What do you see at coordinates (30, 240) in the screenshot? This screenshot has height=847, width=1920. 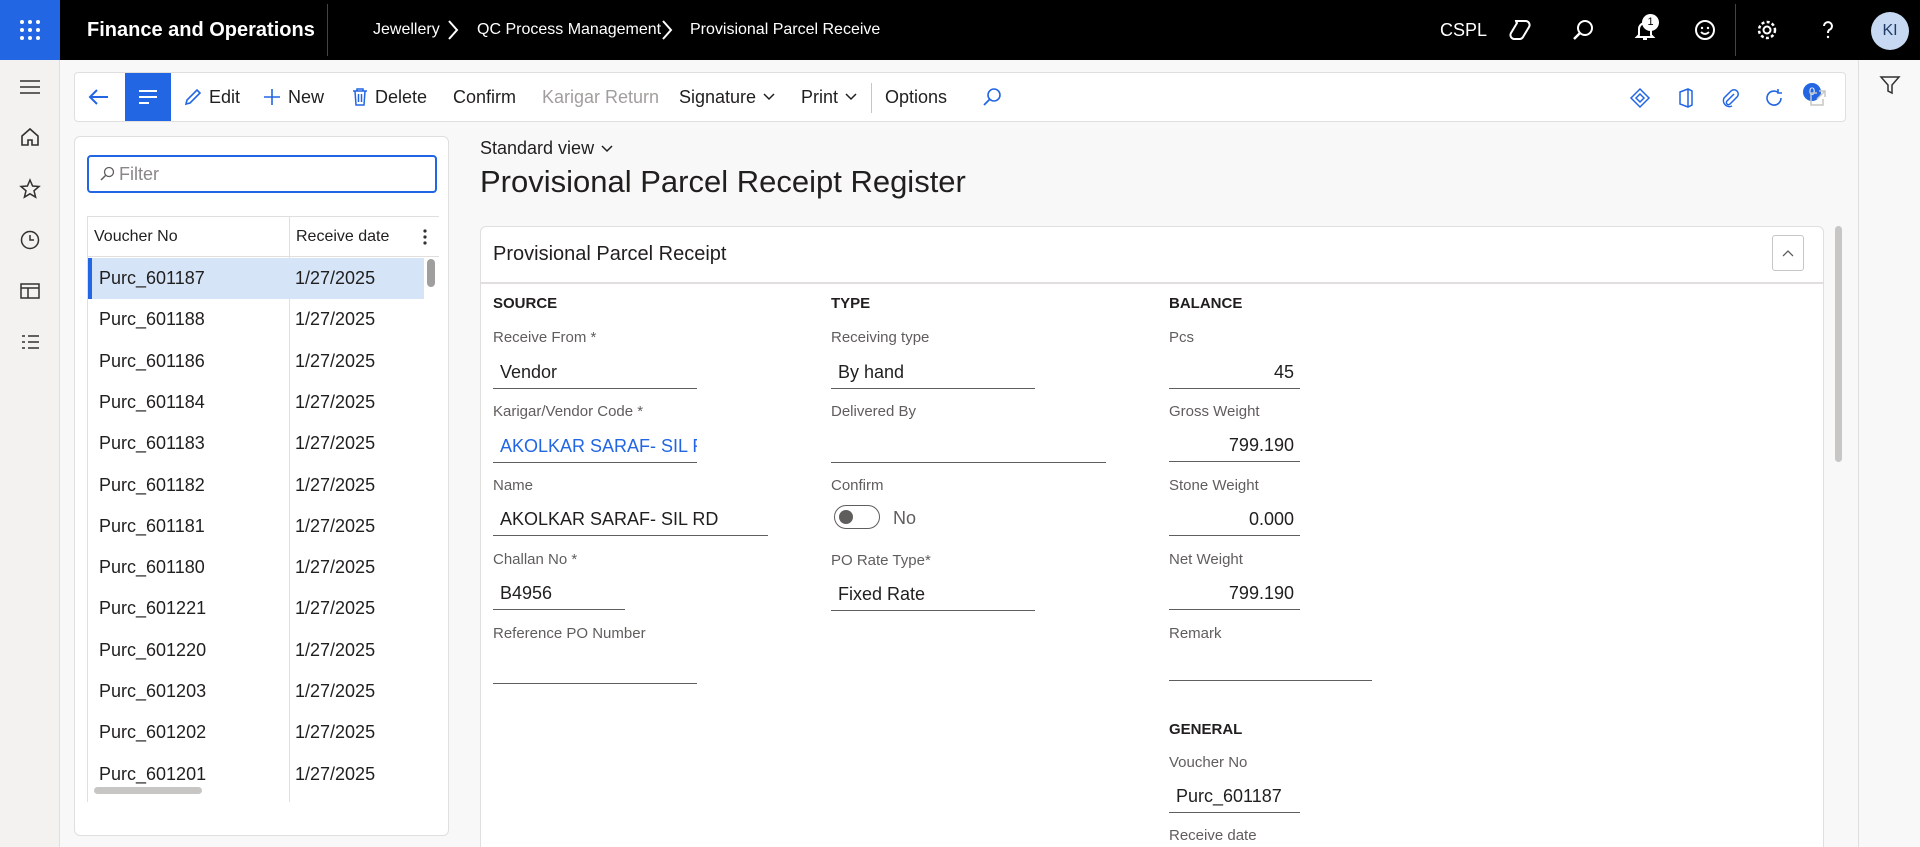 I see `clock-icon` at bounding box center [30, 240].